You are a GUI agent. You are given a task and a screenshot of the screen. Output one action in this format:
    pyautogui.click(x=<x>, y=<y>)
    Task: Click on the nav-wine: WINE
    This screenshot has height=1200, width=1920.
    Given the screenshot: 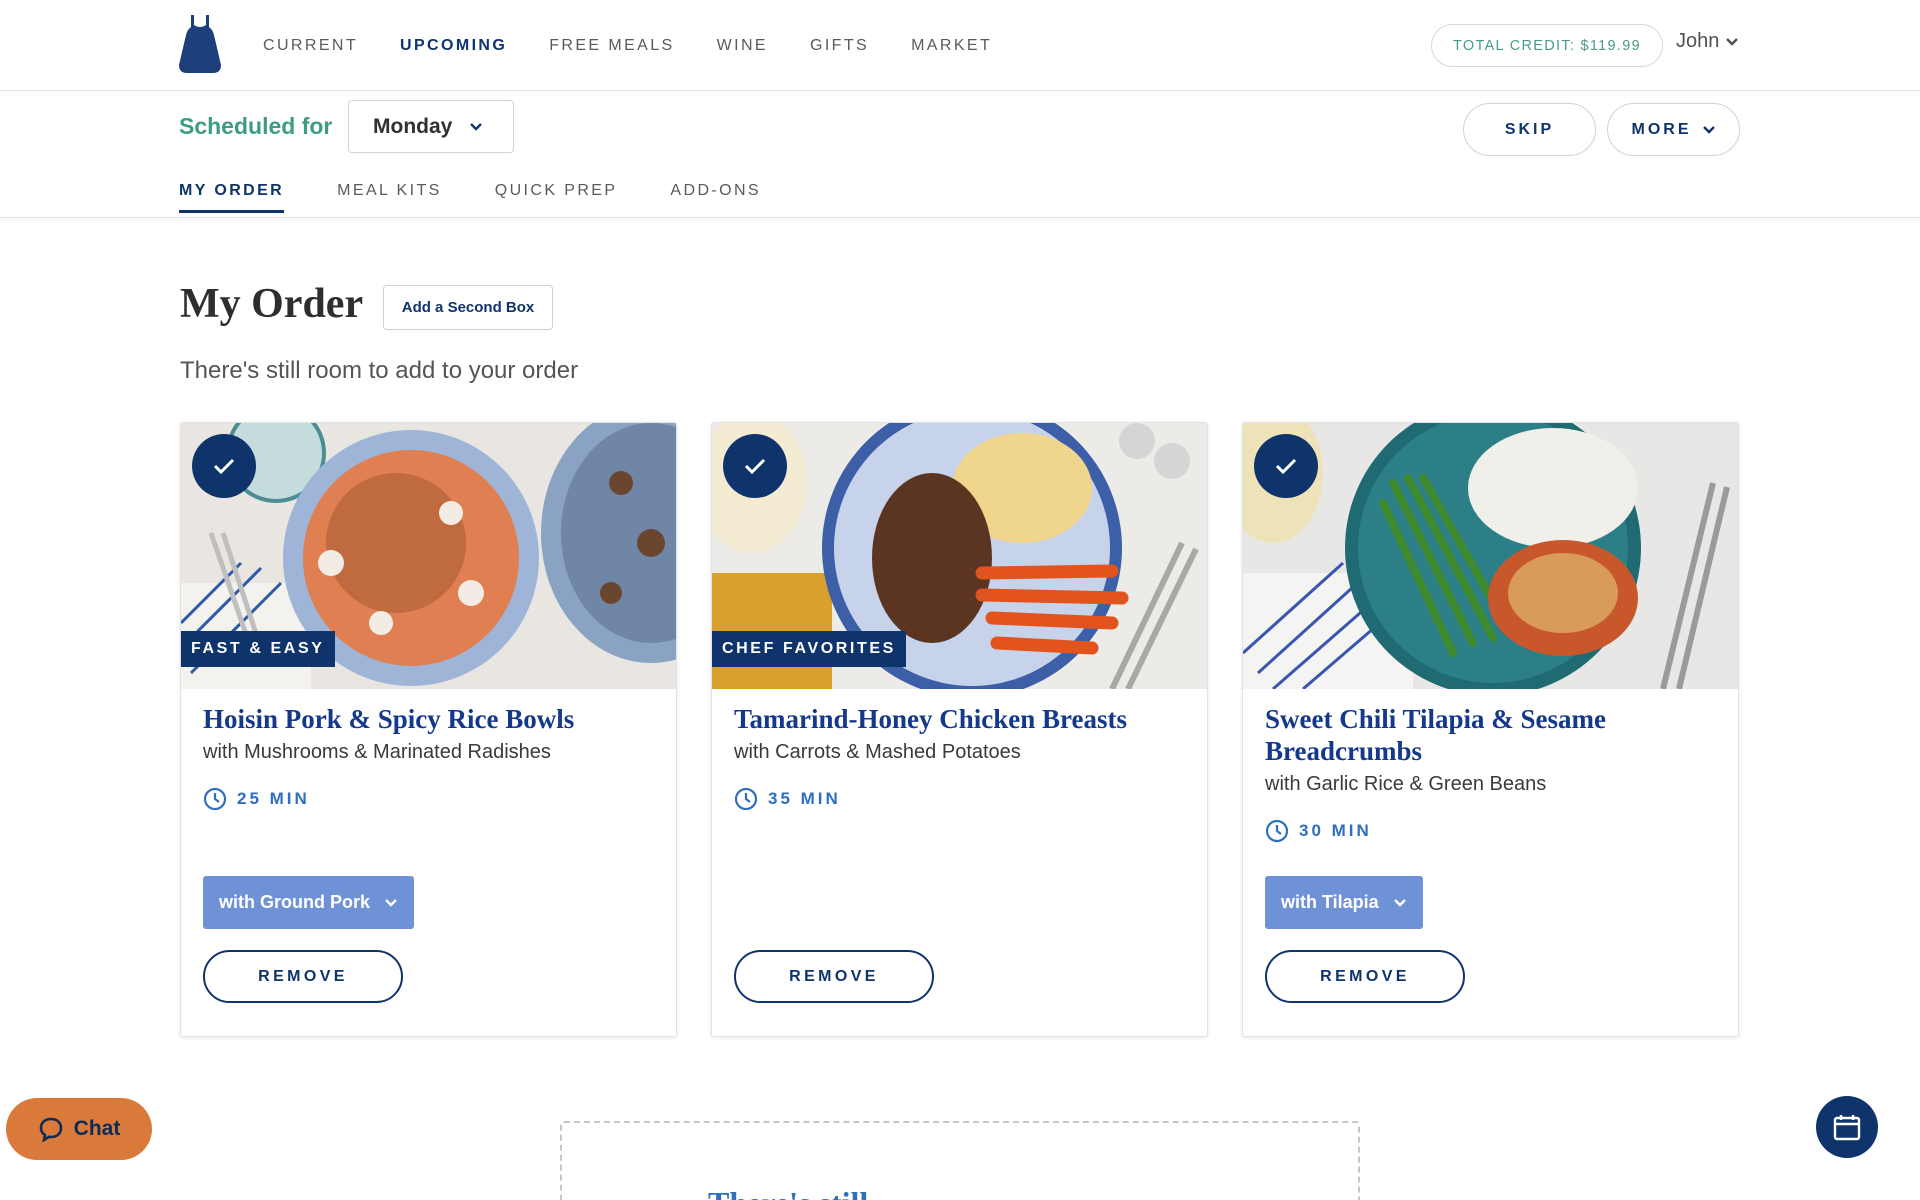 What is the action you would take?
    pyautogui.click(x=742, y=46)
    